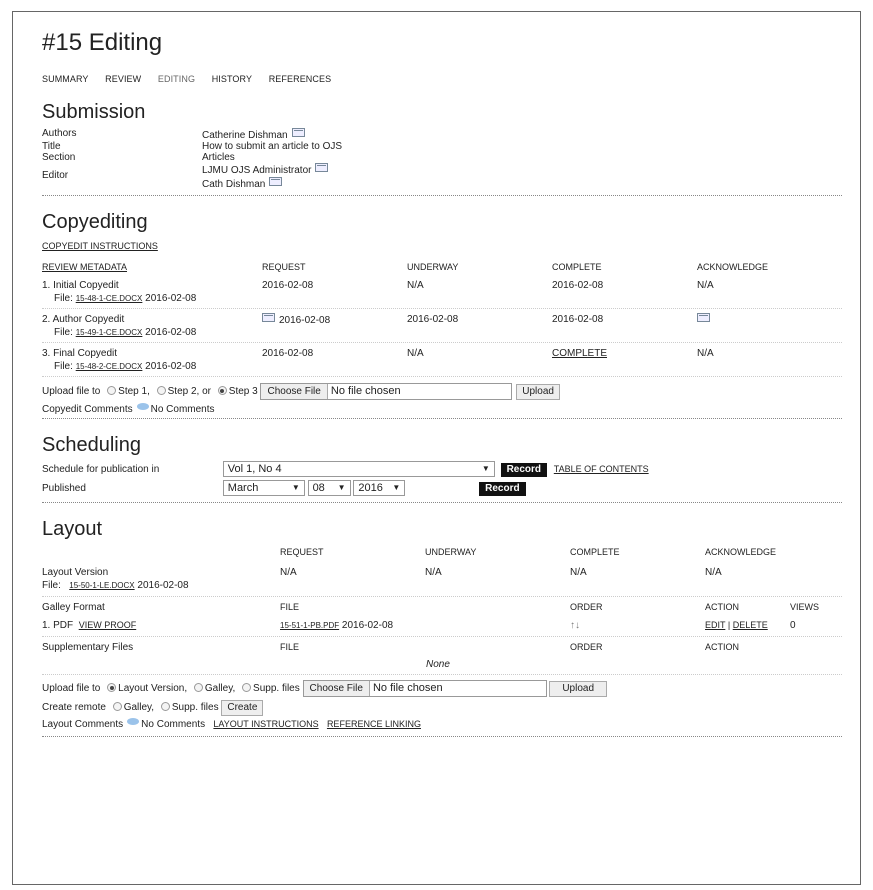  What do you see at coordinates (72, 529) in the screenshot?
I see `layout-heading: Layout` at bounding box center [72, 529].